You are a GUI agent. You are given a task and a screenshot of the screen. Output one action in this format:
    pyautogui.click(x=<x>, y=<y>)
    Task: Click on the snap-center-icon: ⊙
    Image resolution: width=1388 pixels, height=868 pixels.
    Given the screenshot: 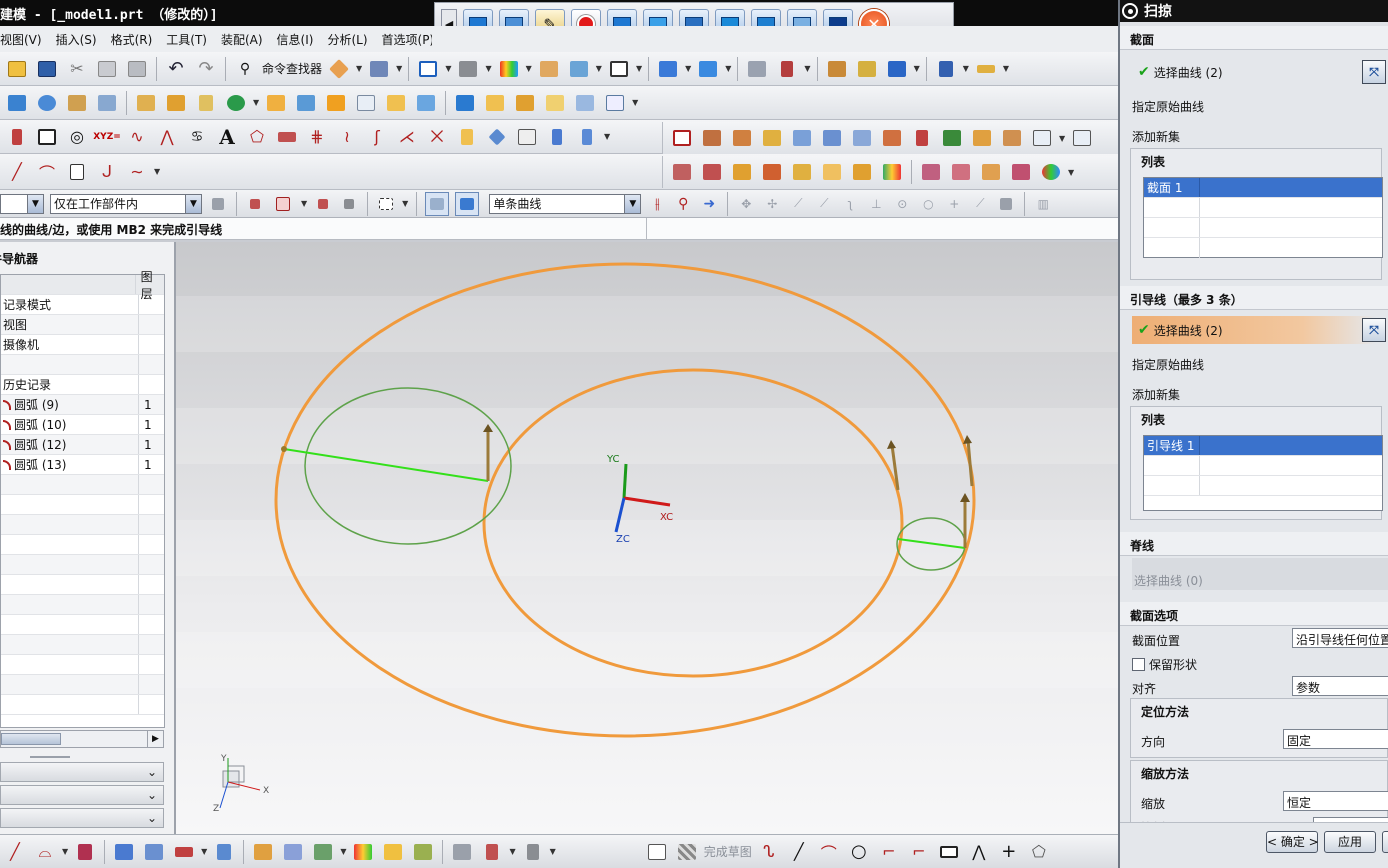 What is the action you would take?
    pyautogui.click(x=902, y=204)
    